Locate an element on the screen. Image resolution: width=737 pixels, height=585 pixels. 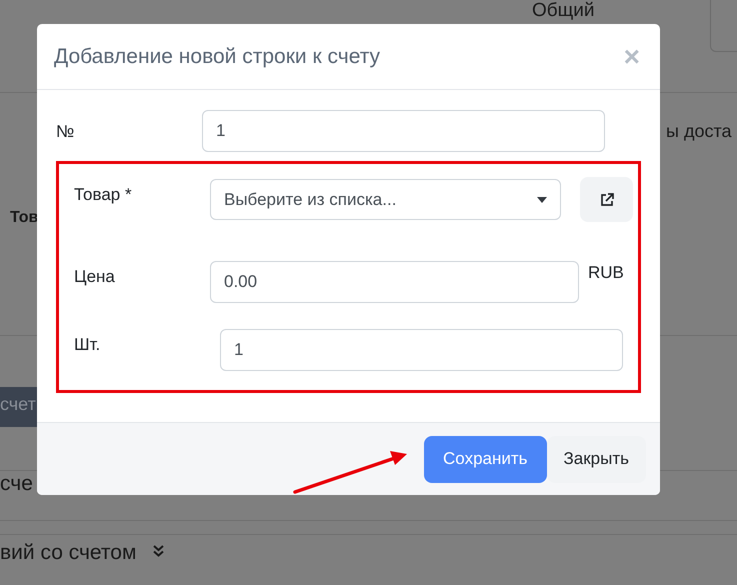
currency-label: RUB is located at coordinates (606, 273).